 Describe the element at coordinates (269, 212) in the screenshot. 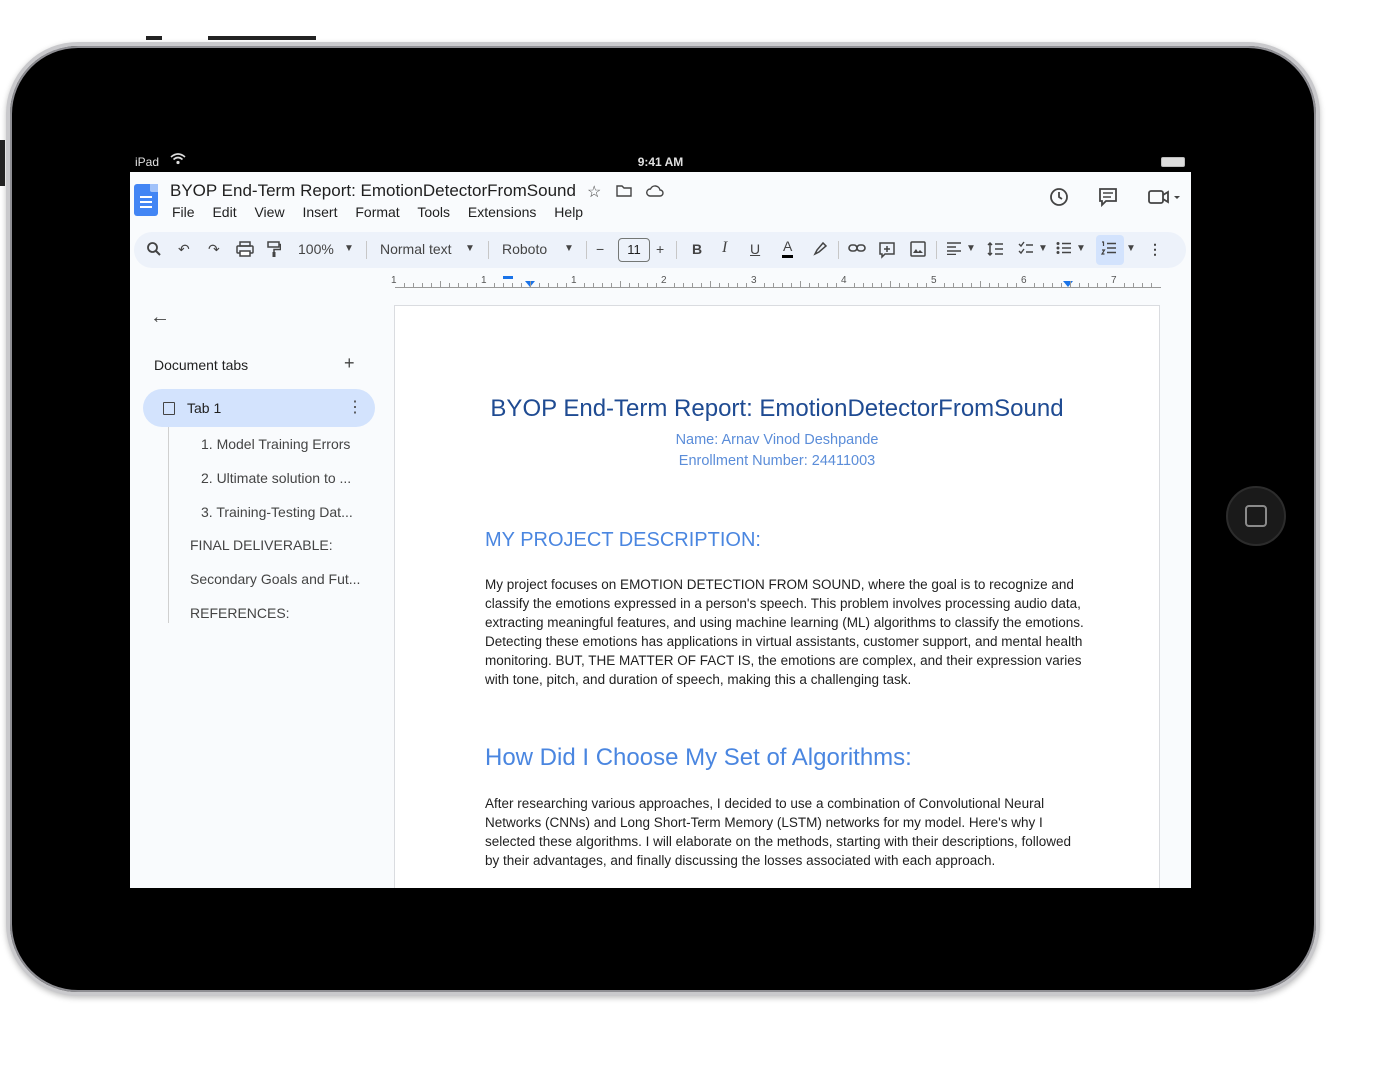

I see `menu-view: View` at that location.